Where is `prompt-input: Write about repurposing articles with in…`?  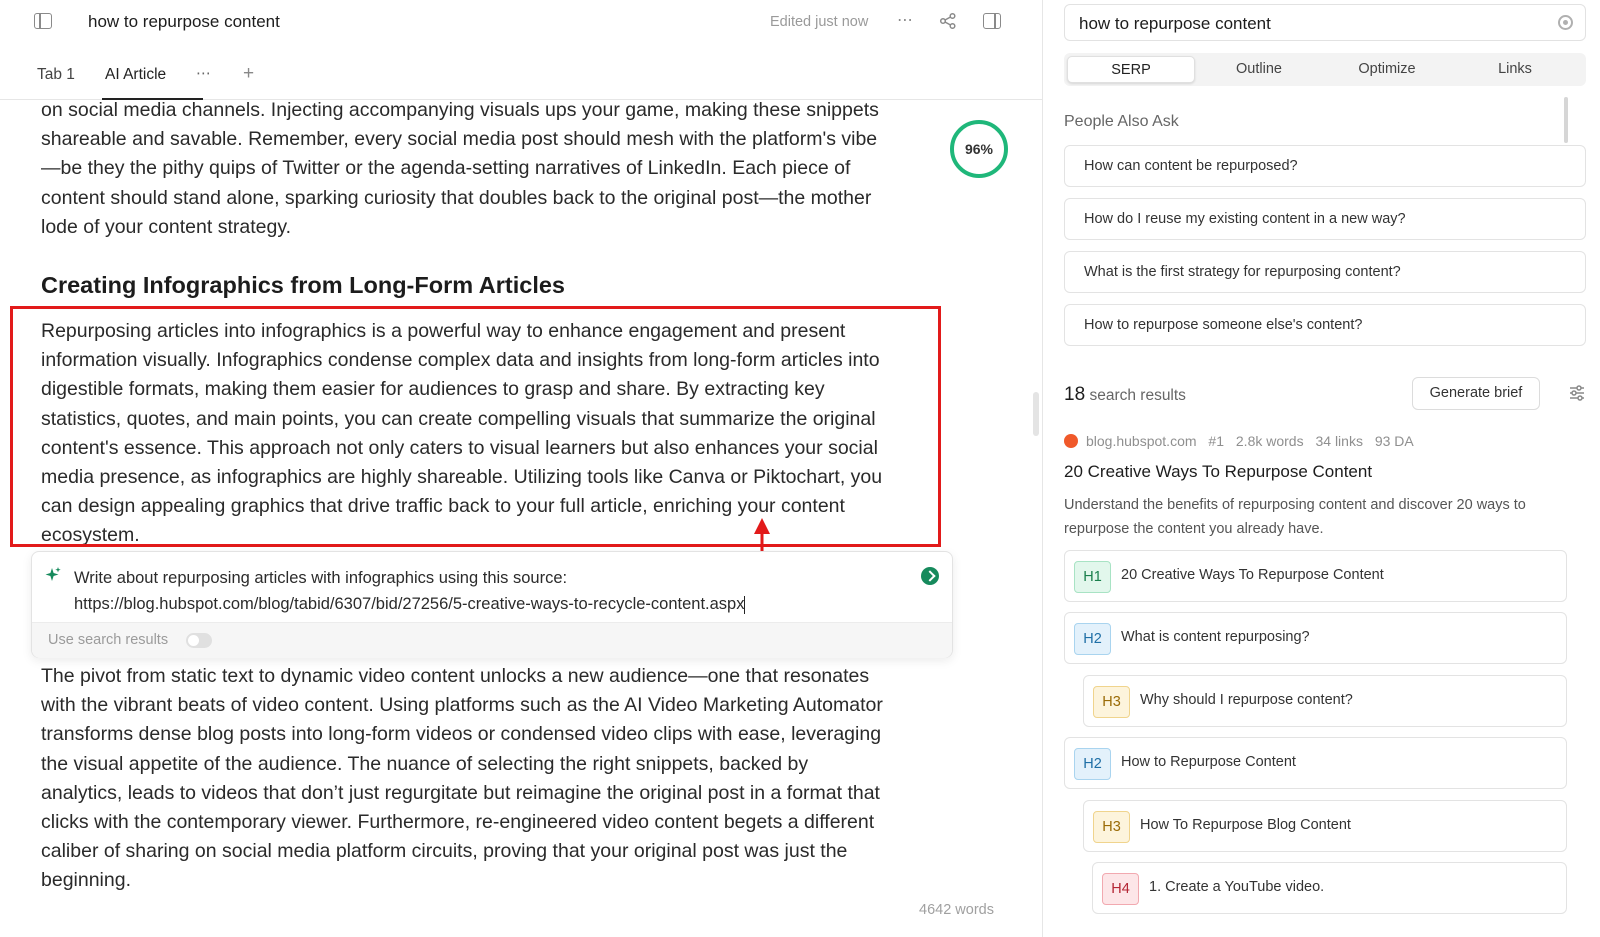 prompt-input: Write about repurposing articles with in… is located at coordinates (489, 591).